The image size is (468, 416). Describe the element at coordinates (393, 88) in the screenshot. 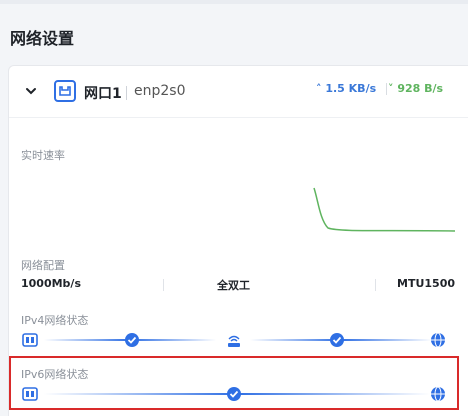

I see `download-arrow-icon: ˅` at that location.